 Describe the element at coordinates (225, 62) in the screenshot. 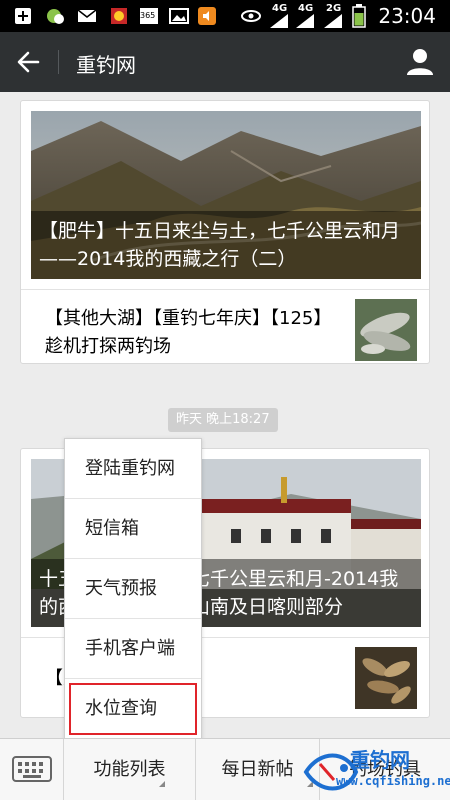

I see `title-bar: 重钓网` at that location.